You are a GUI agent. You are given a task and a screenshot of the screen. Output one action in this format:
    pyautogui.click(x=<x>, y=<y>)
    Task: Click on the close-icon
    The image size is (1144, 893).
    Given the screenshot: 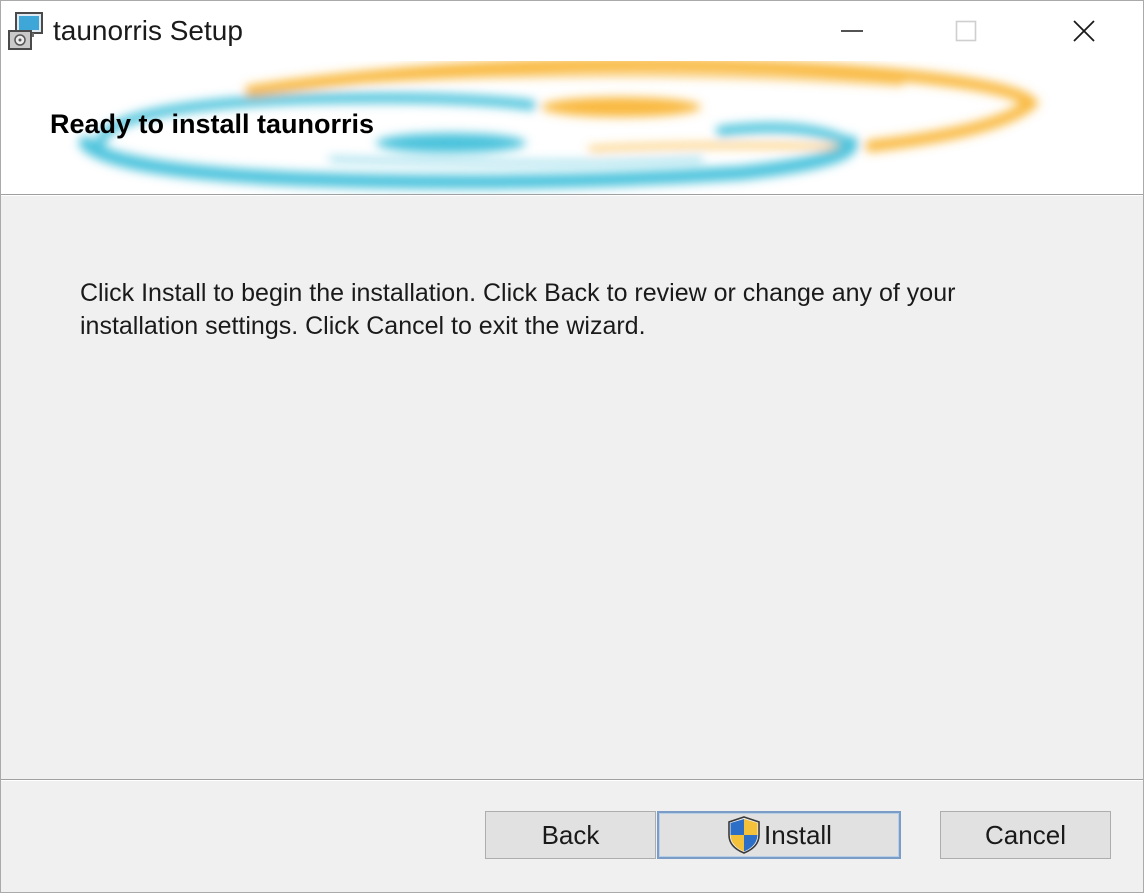 What is the action you would take?
    pyautogui.click(x=1084, y=31)
    